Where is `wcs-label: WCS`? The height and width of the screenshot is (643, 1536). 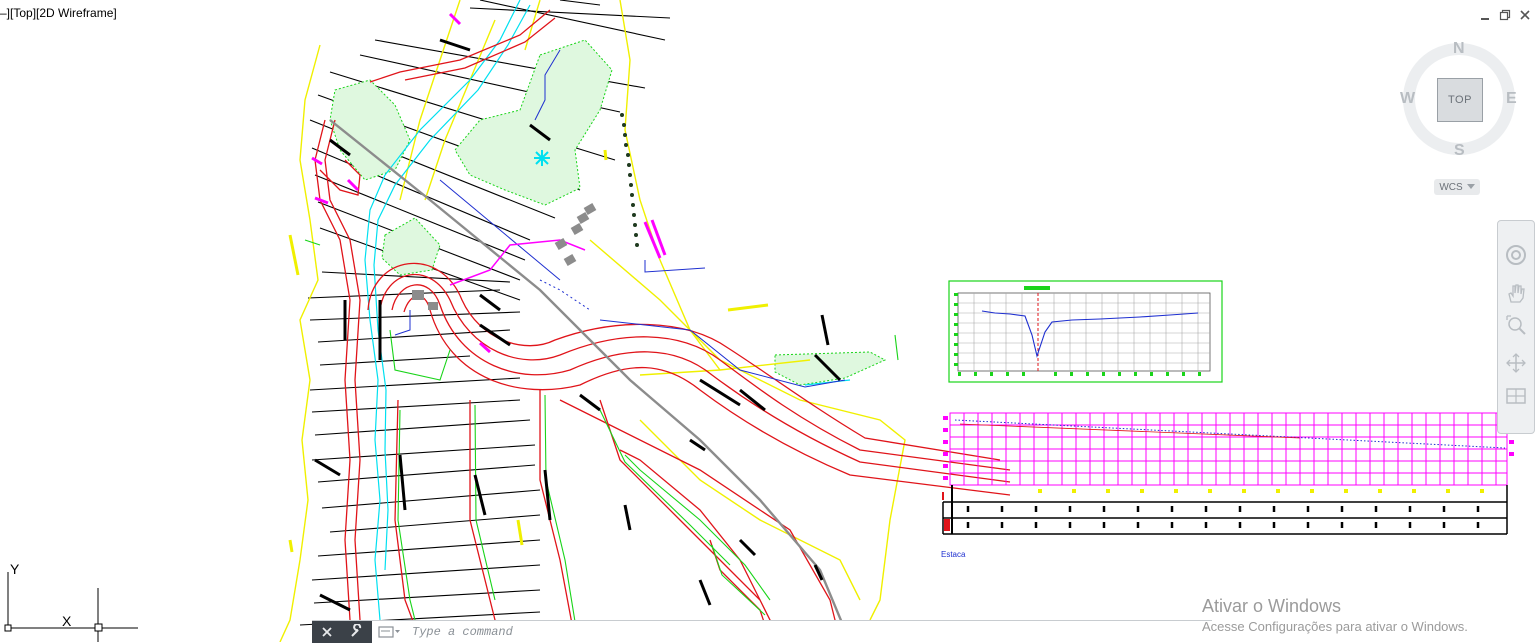 wcs-label: WCS is located at coordinates (1451, 187).